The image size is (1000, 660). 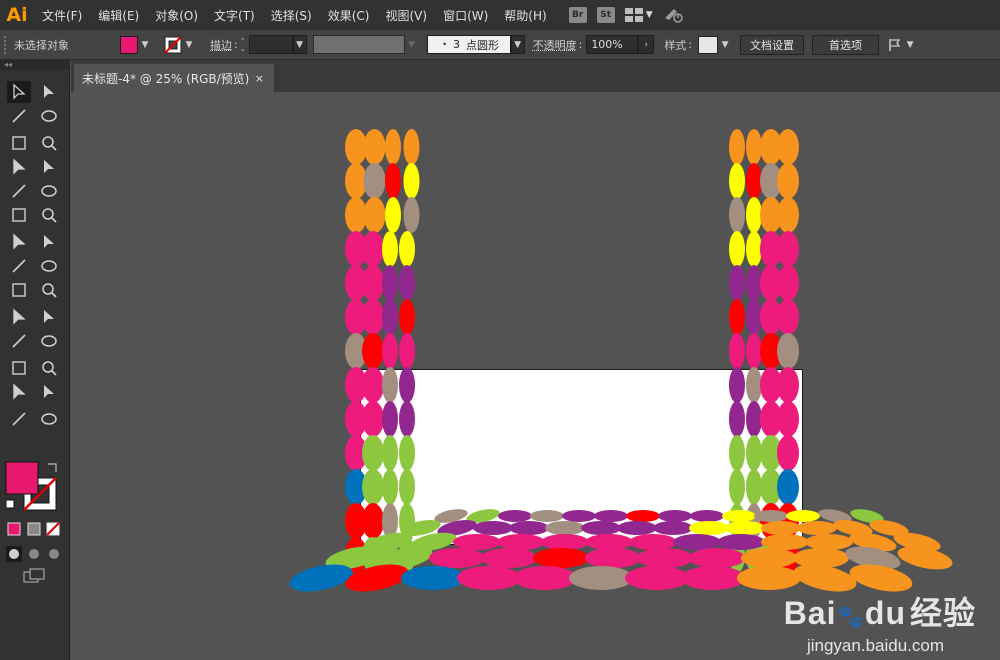 I want to click on document-tab: 未标题-4* @ 25% (RGB/预览) ×, so click(x=174, y=78).